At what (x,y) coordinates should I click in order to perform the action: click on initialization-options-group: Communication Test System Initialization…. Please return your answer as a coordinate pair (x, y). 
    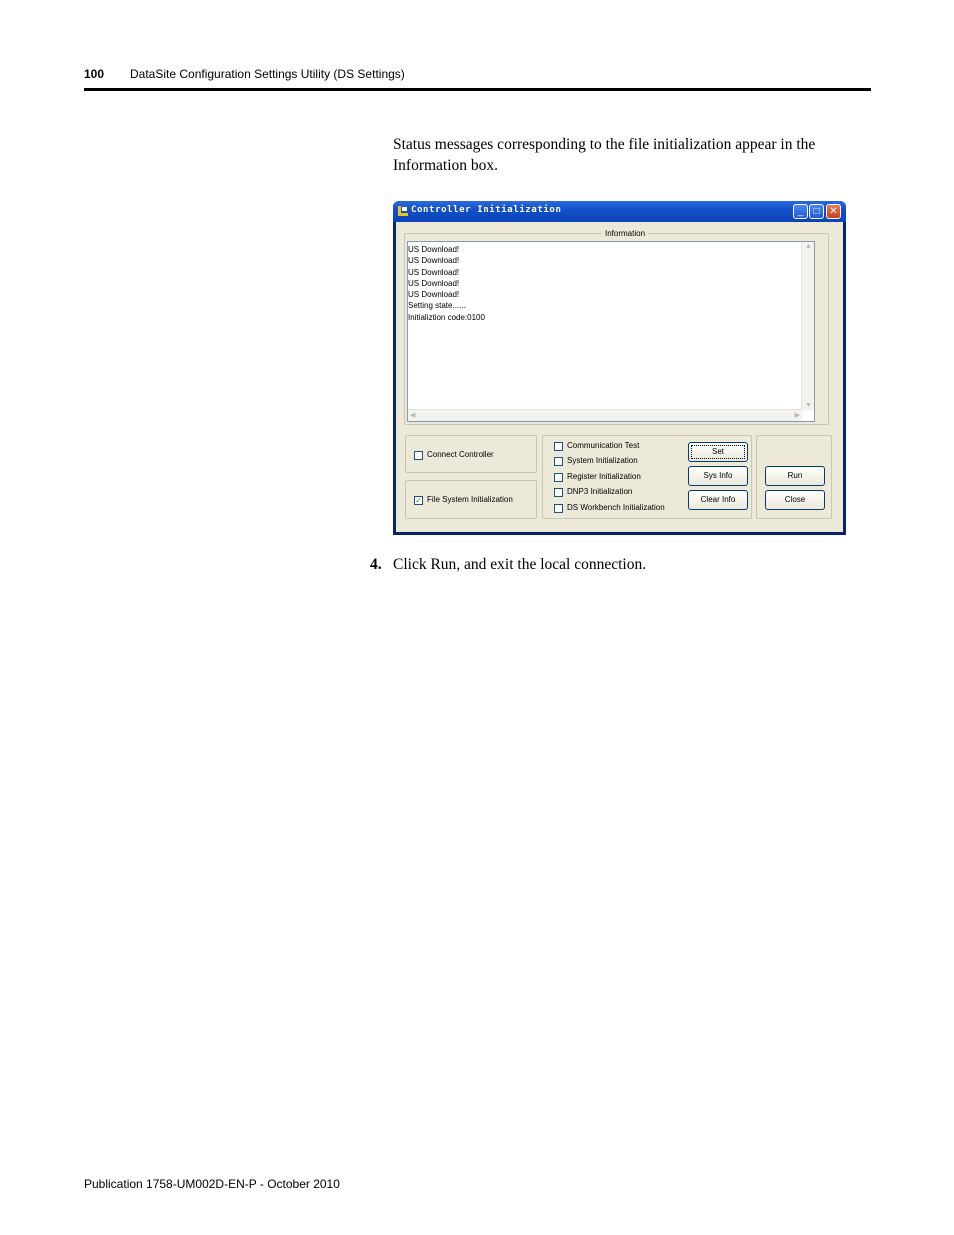
    Looking at the image, I should click on (647, 477).